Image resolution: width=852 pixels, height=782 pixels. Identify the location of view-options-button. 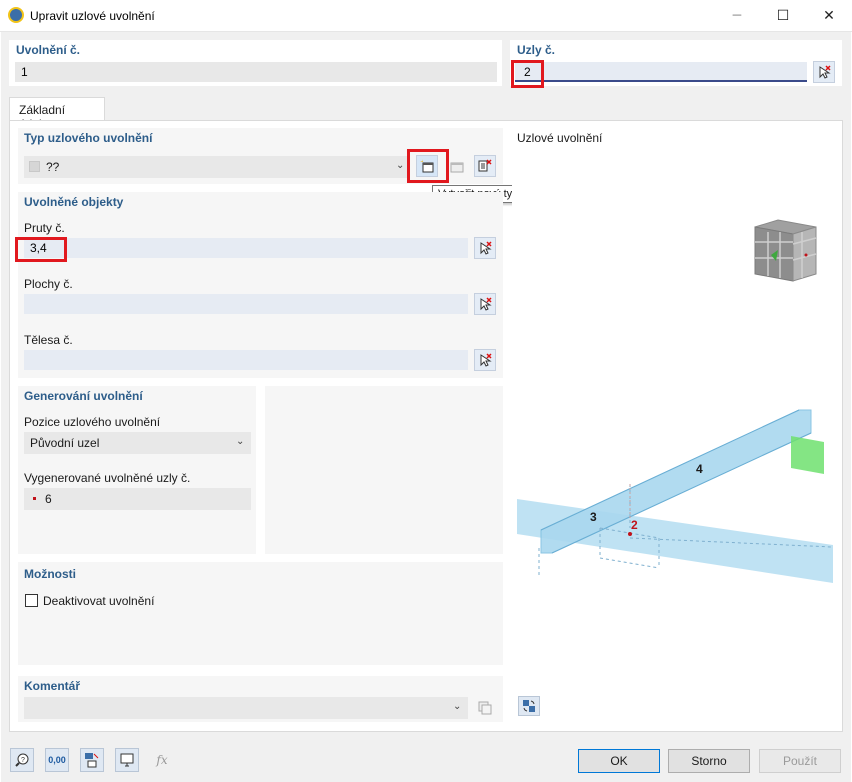
(529, 706).